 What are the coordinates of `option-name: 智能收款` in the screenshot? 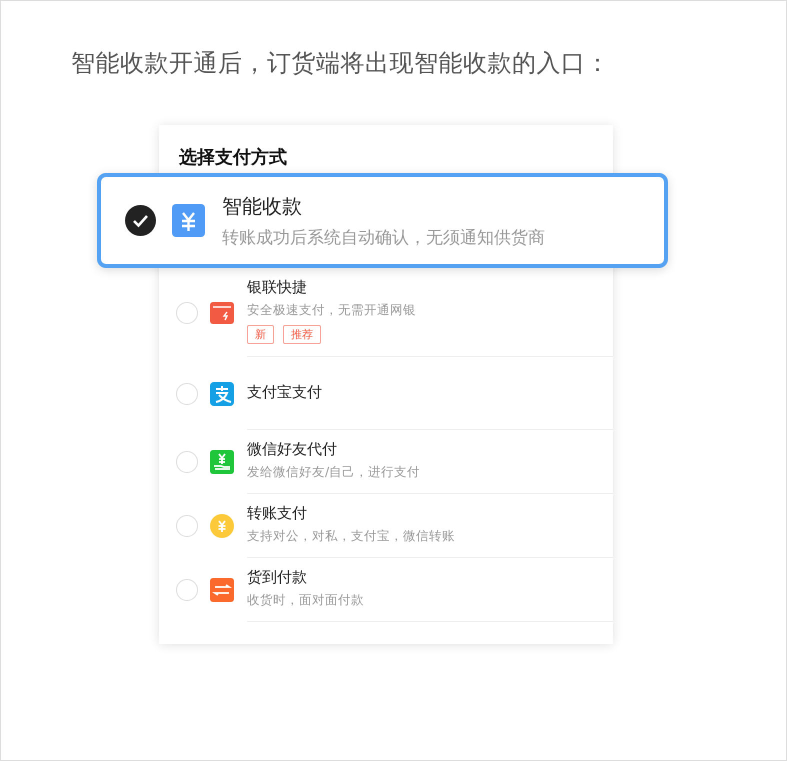 It's located at (262, 206).